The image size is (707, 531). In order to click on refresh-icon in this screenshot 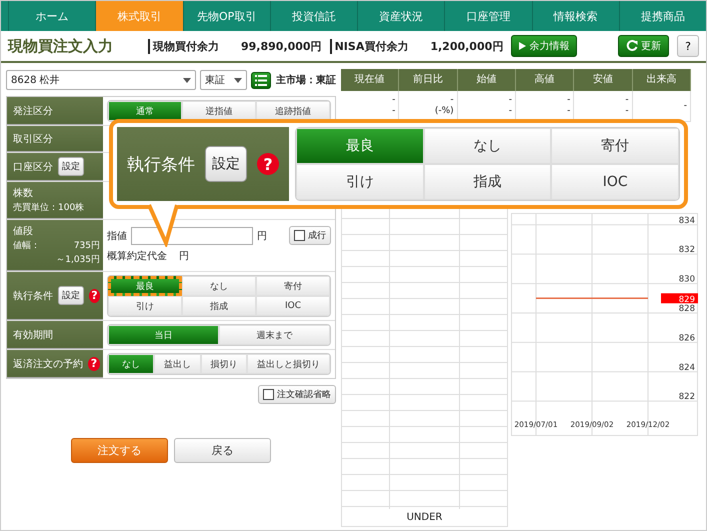, I will do `click(632, 46)`.